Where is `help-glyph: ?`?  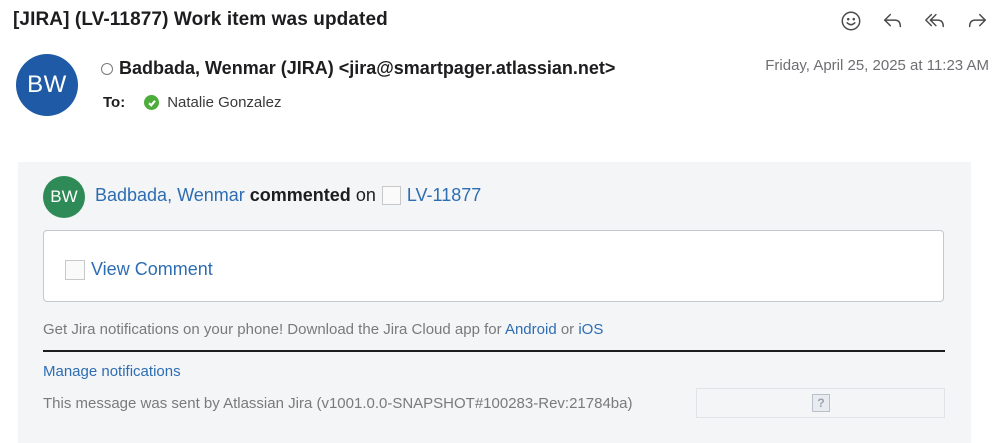 help-glyph: ? is located at coordinates (821, 403).